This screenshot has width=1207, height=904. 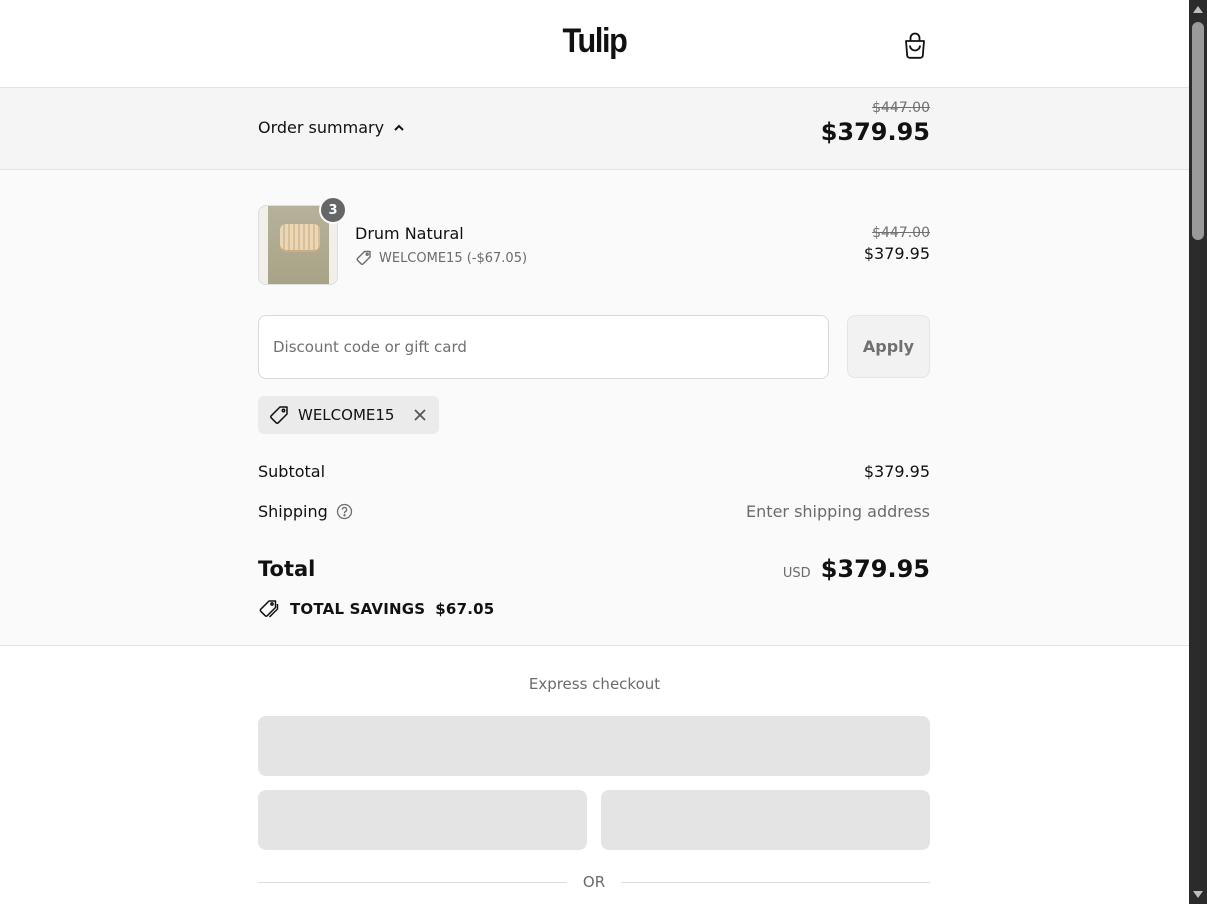 I want to click on chevron-up-icon, so click(x=399, y=127).